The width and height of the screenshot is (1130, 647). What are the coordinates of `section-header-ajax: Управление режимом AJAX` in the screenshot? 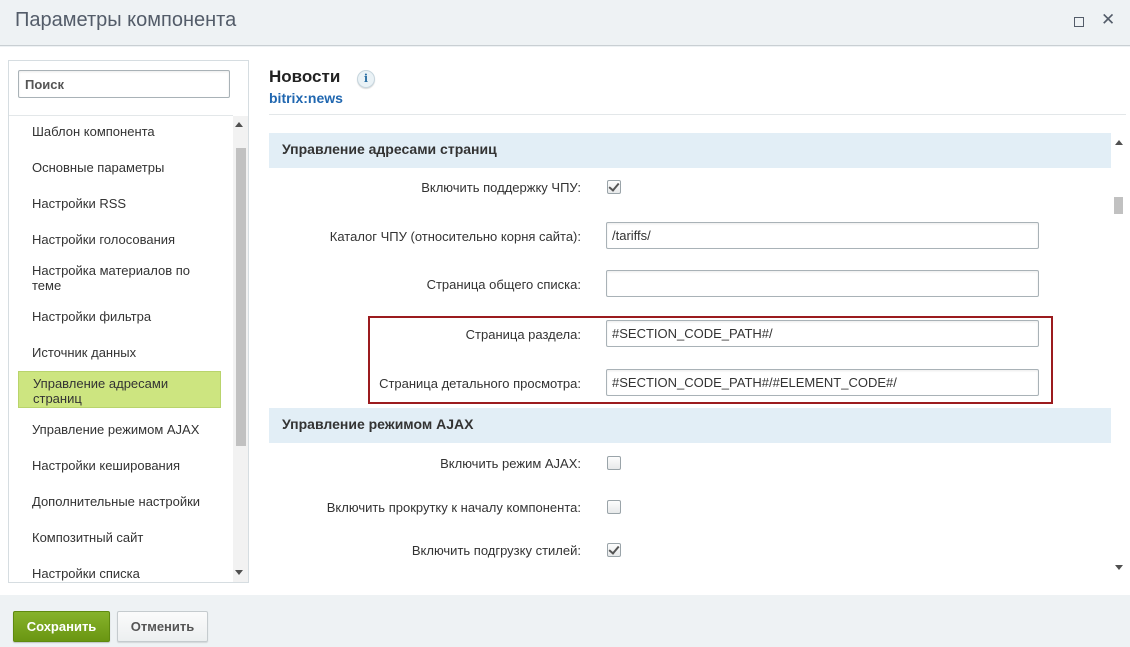 It's located at (690, 425).